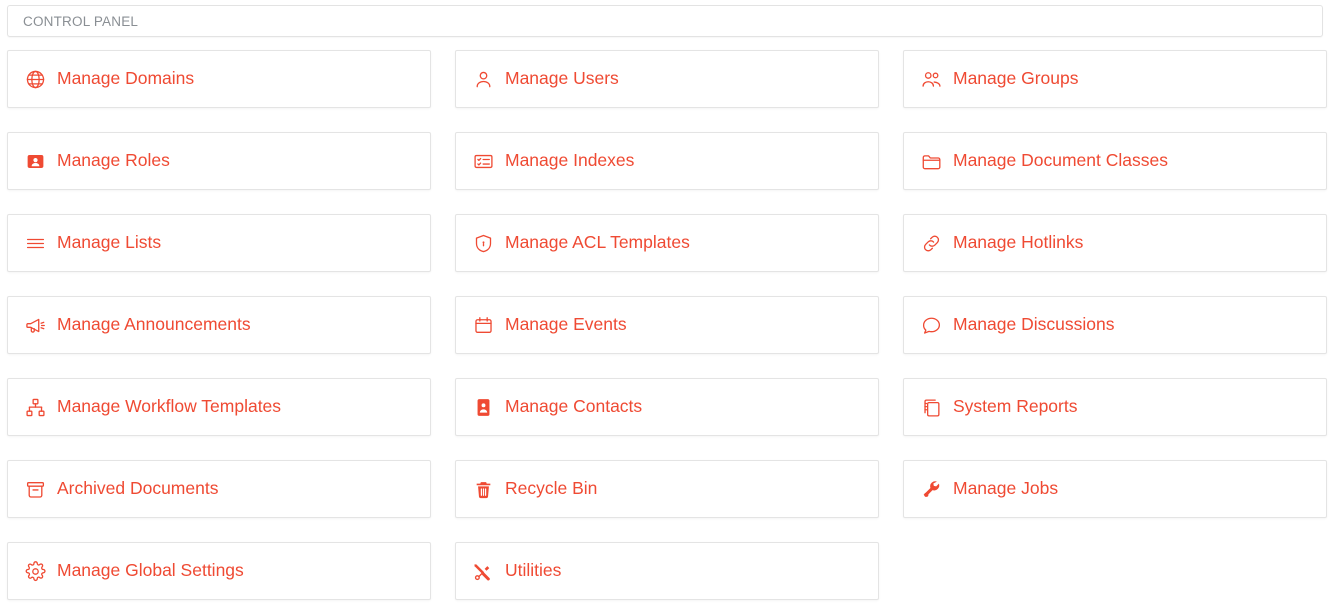 This screenshot has height=615, width=1331. What do you see at coordinates (35, 325) in the screenshot?
I see `megaphone-icon` at bounding box center [35, 325].